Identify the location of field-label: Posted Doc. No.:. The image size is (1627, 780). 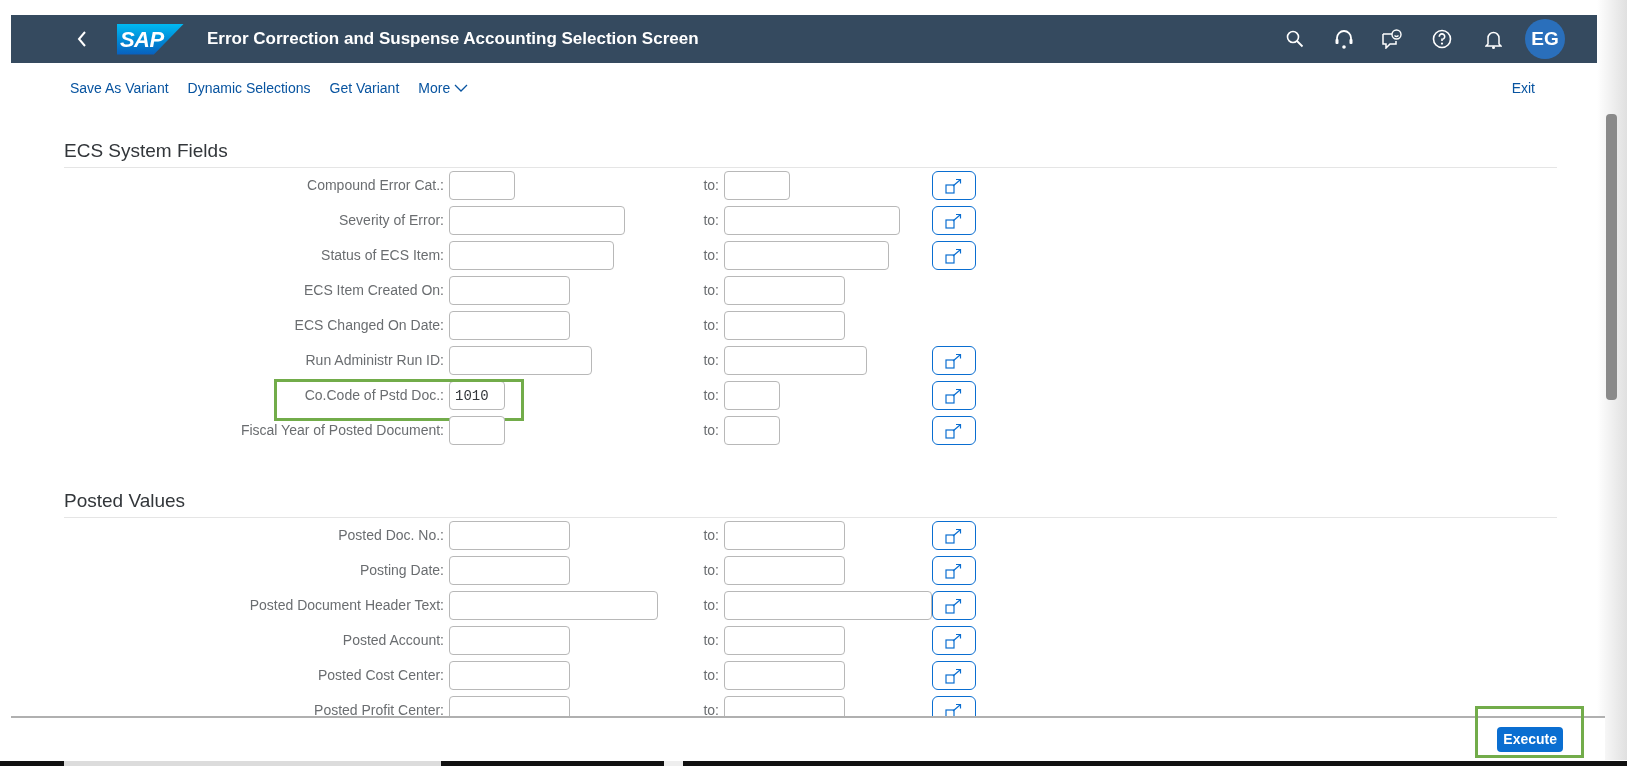
(391, 535).